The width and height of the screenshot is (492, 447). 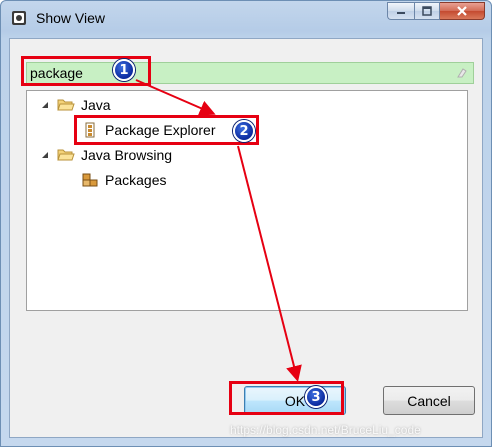 What do you see at coordinates (160, 130) in the screenshot?
I see `tree-item-label: Package Explorer` at bounding box center [160, 130].